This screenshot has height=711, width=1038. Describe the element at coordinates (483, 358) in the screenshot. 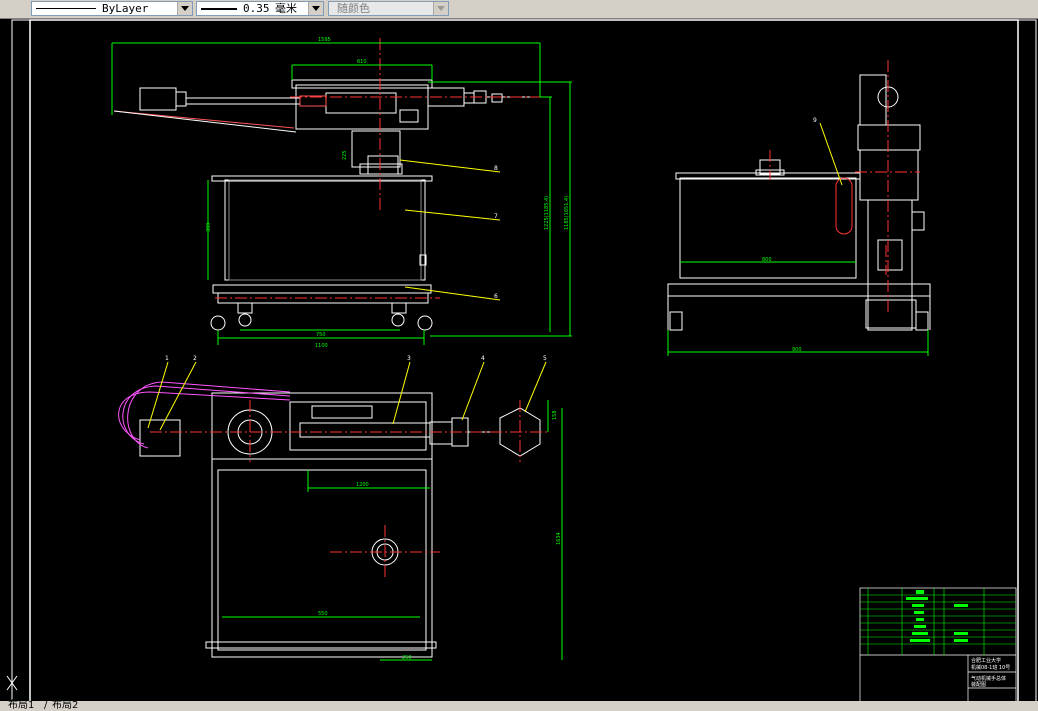

I see `balloon-4: 4` at that location.